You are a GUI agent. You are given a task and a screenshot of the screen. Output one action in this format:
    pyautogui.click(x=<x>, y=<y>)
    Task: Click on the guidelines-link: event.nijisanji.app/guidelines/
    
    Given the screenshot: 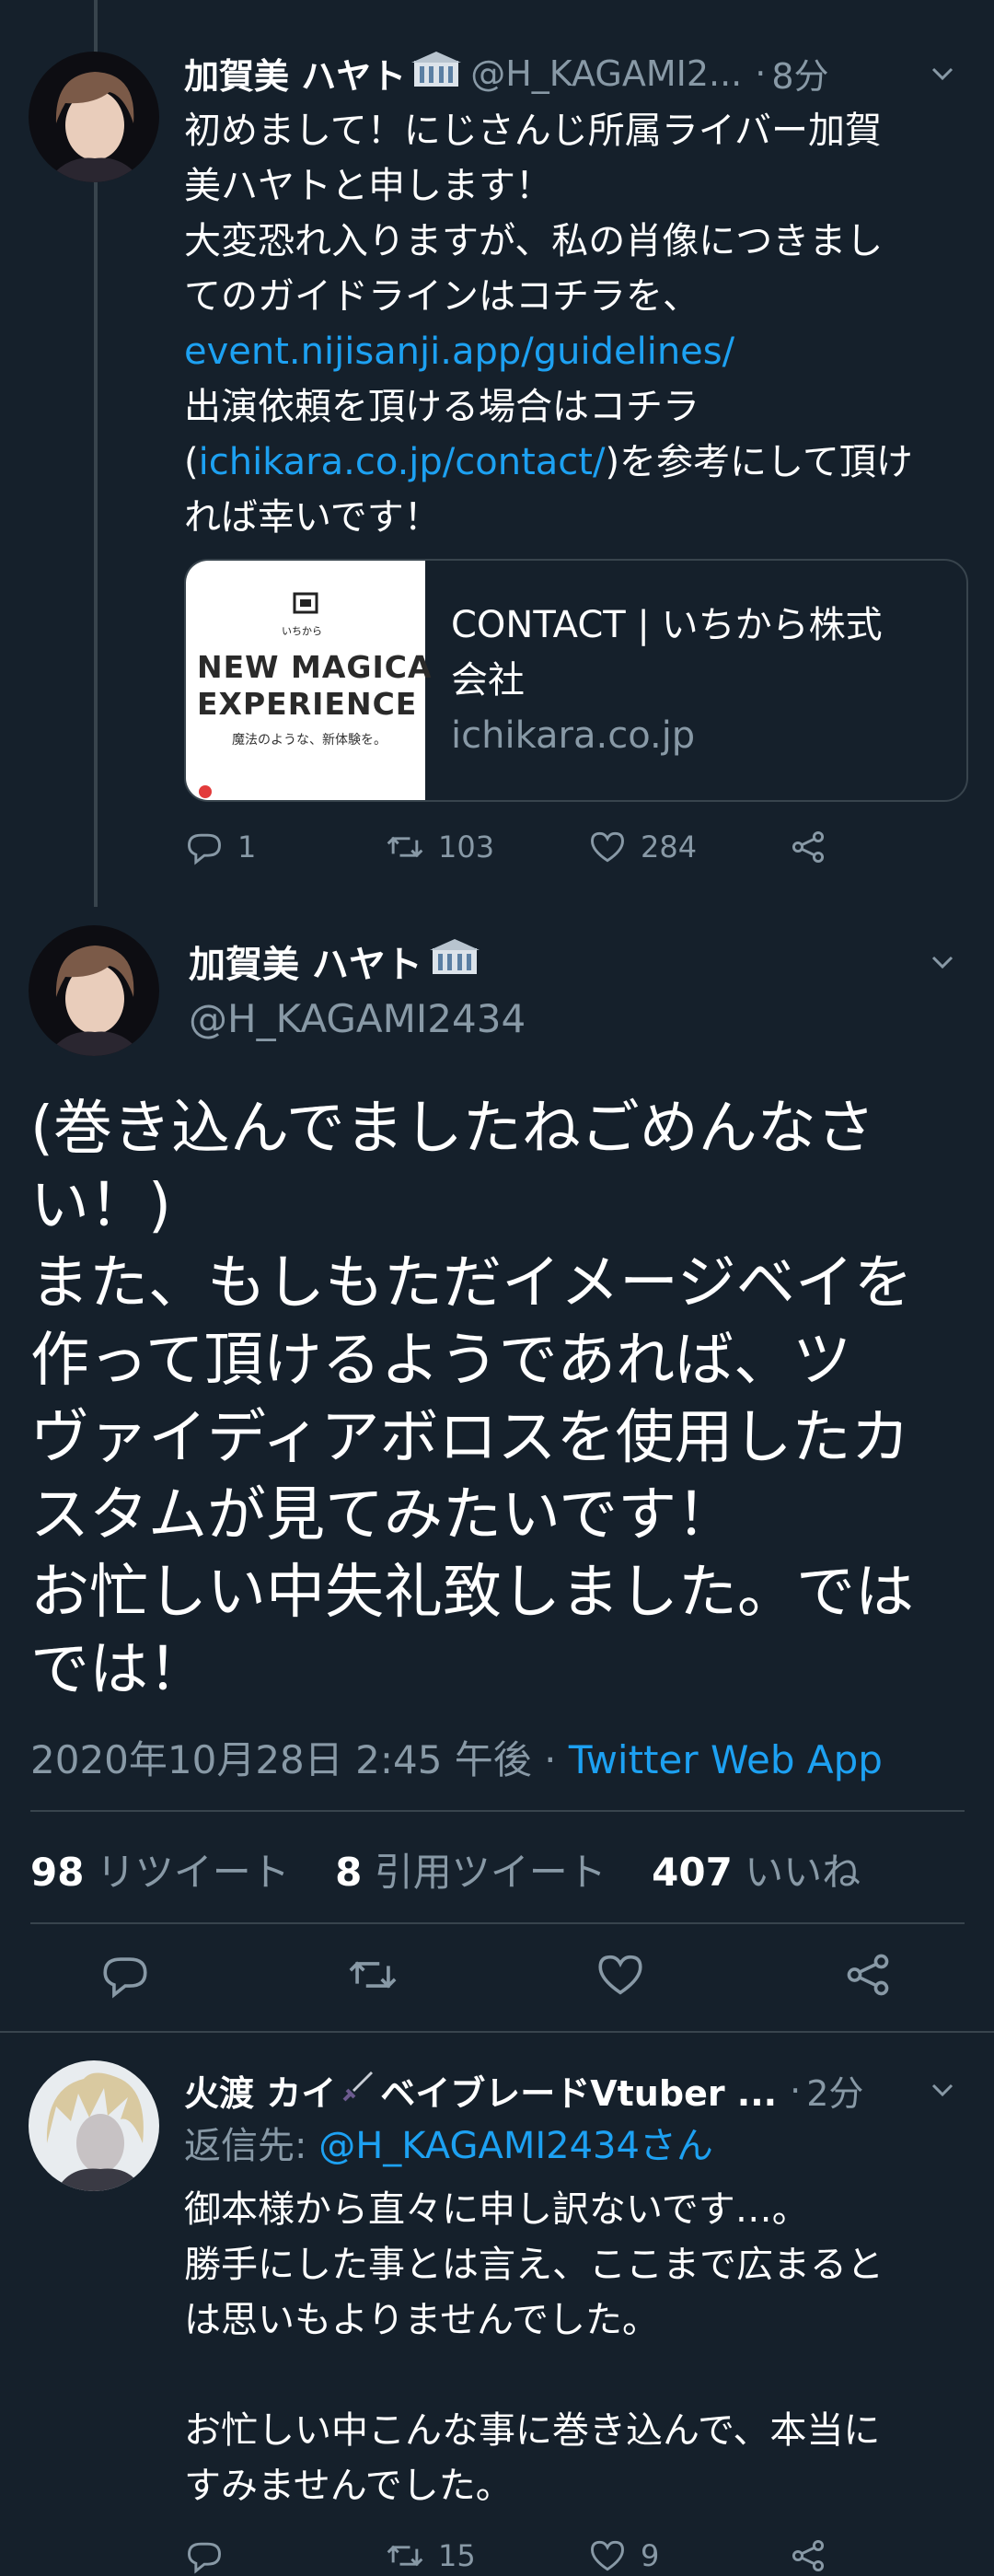 What is the action you would take?
    pyautogui.click(x=459, y=352)
    